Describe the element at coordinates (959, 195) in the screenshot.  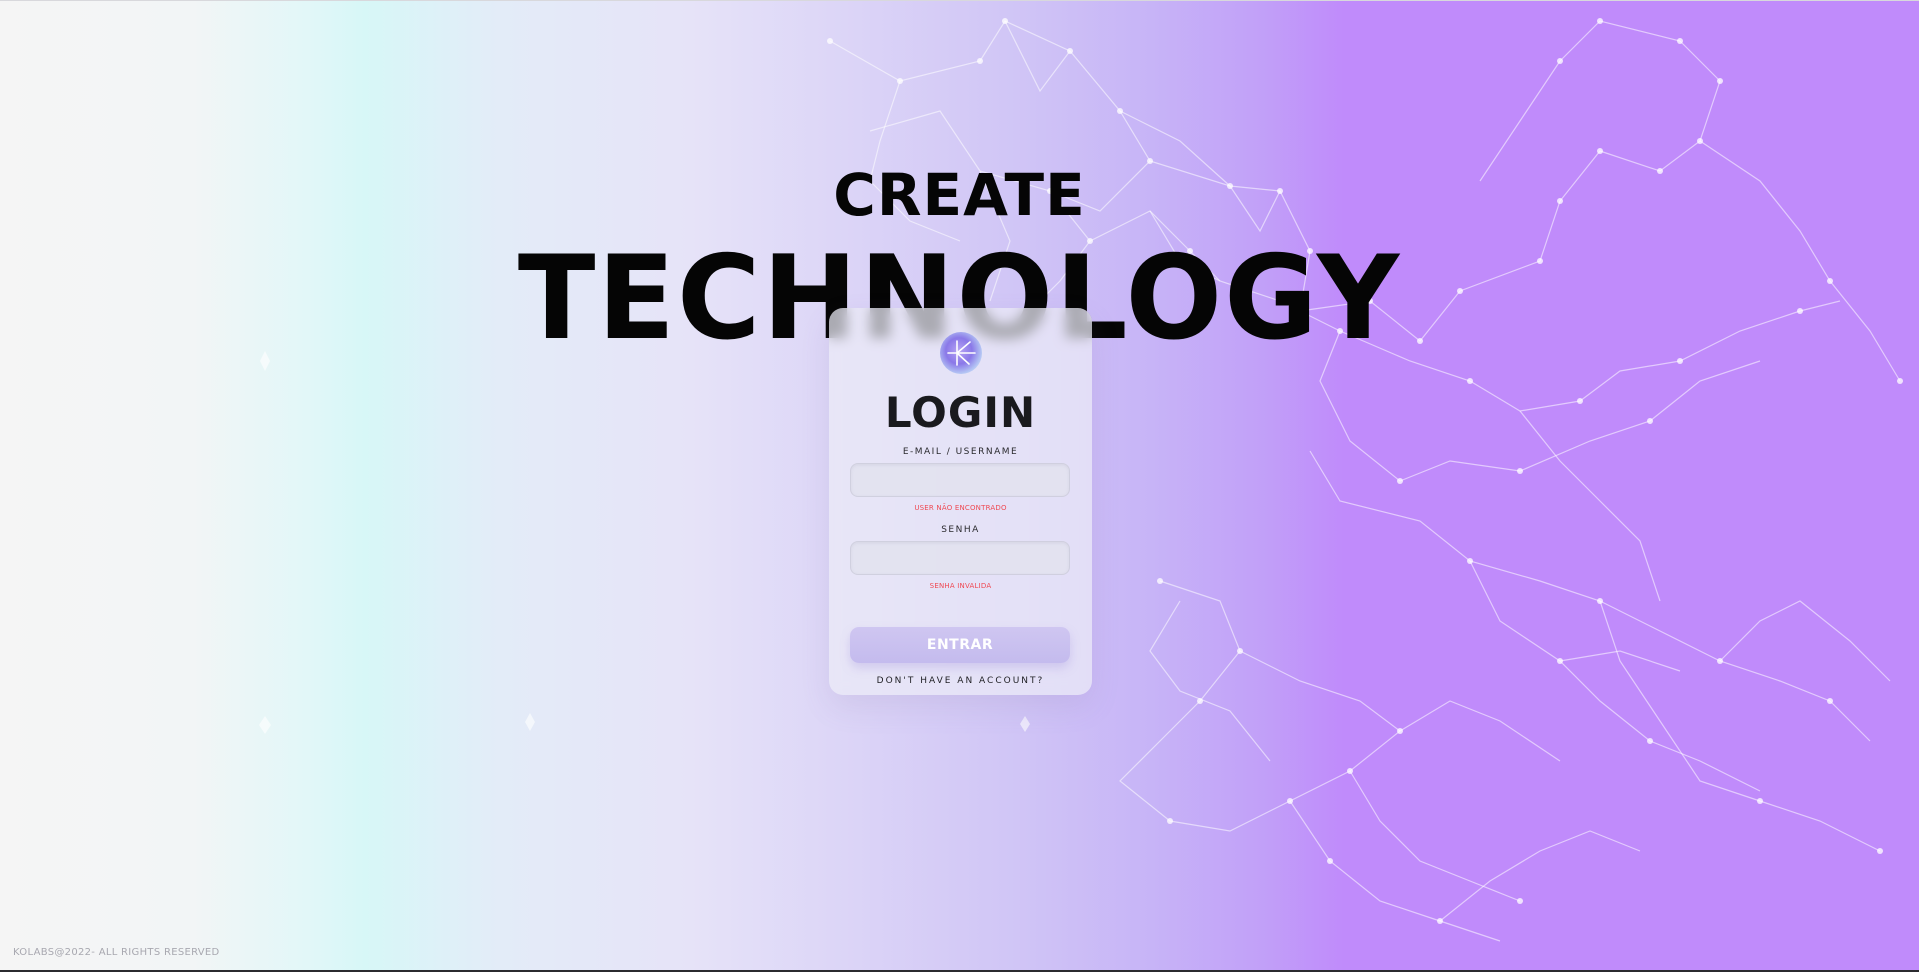
I see `hero-title-create: CREATE` at that location.